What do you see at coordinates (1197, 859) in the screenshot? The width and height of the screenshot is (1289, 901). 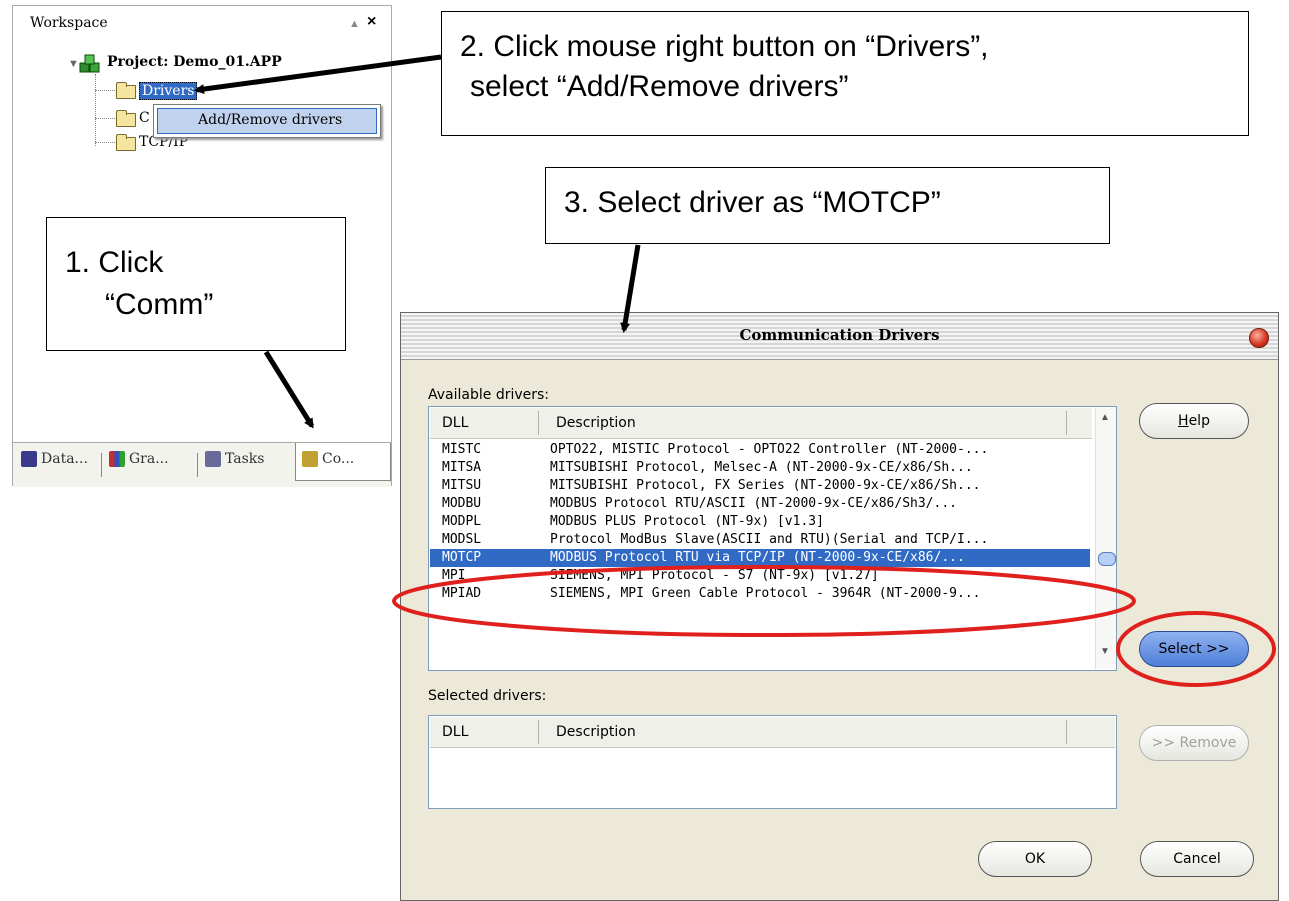 I see `cancel-button: Cancel` at bounding box center [1197, 859].